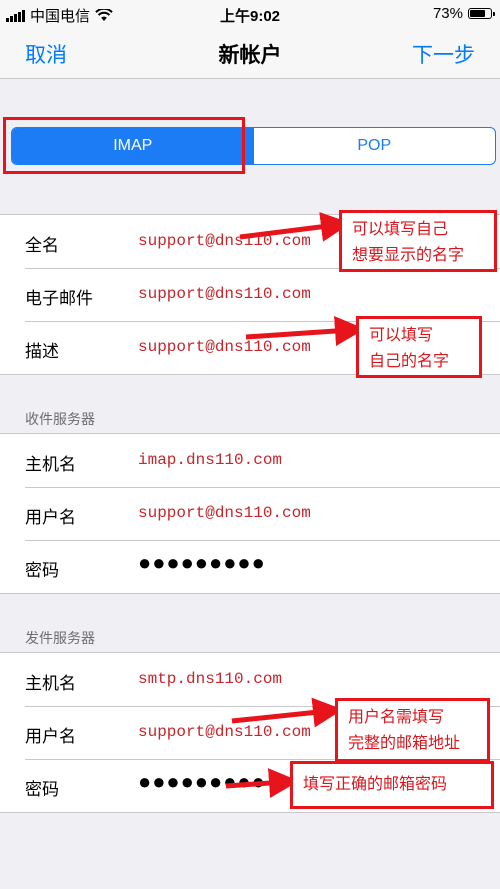 The height and width of the screenshot is (889, 500). What do you see at coordinates (418, 241) in the screenshot?
I see `fullname-annotation: 可以填写自己 想要显示的名字` at bounding box center [418, 241].